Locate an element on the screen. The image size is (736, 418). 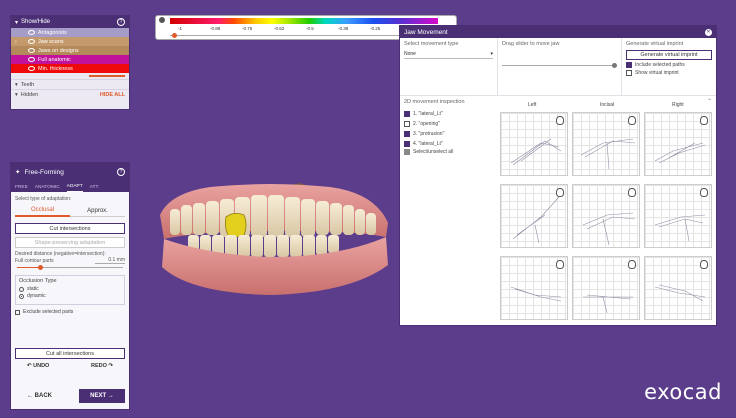
show-virtual-imprint-checkbox: Show virtual imprint is located at coordinates (669, 73).